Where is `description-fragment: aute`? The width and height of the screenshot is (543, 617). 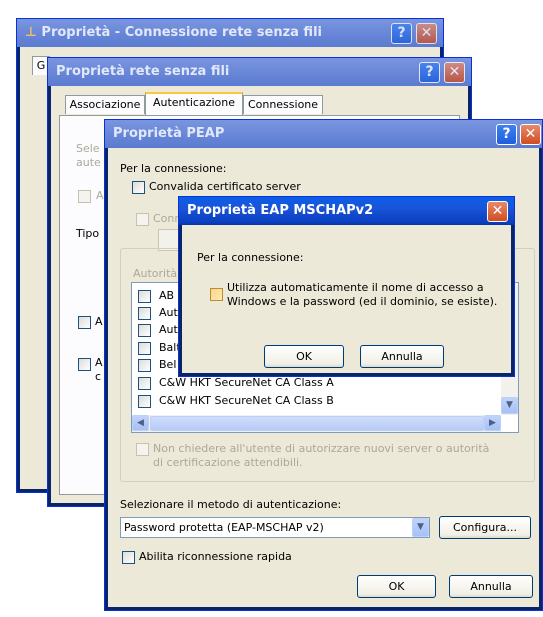 description-fragment: aute is located at coordinates (88, 162).